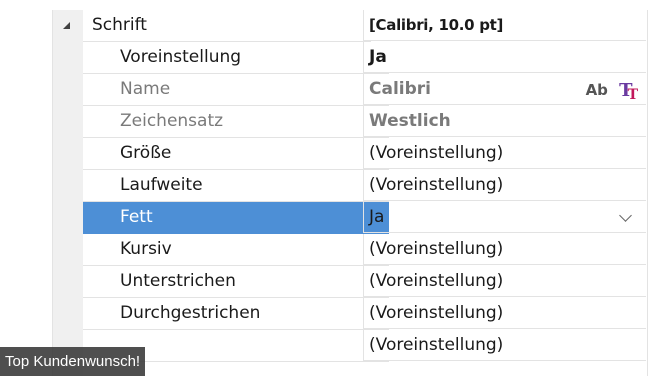 This screenshot has width=668, height=376. I want to click on property-row-voreinstellung: Voreinstellung Ja, so click(350, 58).